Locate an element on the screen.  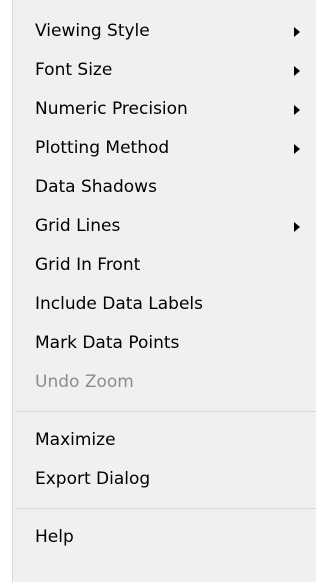
menu-item-undo-zoom: Undo Zoom is located at coordinates (164, 382).